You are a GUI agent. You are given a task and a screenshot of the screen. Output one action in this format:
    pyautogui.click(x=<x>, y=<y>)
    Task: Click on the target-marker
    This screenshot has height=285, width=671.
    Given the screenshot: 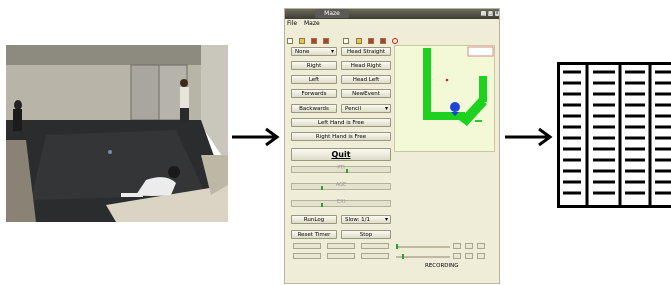 What is the action you would take?
    pyautogui.click(x=447, y=80)
    